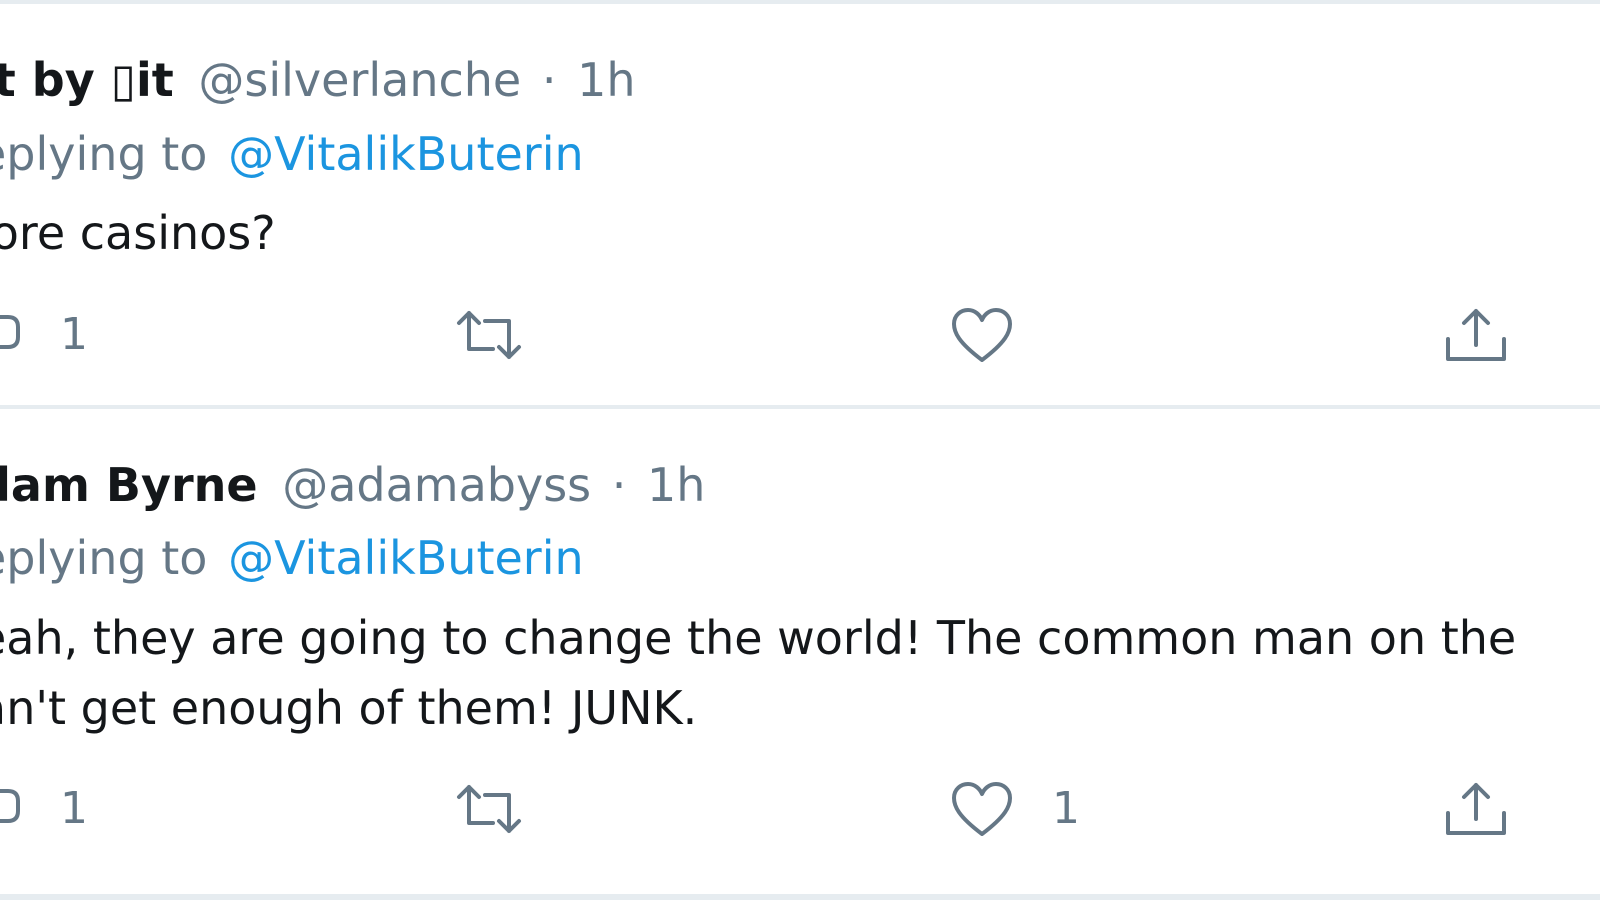 This screenshot has height=900, width=1600. I want to click on tweet-actions: 1, so click(800, 335).